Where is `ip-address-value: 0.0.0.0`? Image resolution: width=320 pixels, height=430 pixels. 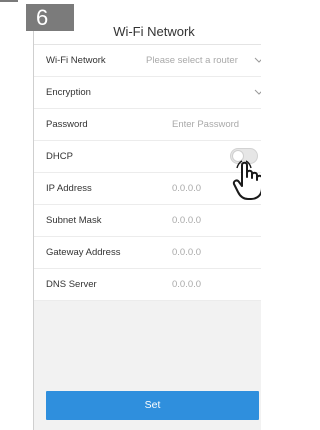 ip-address-value: 0.0.0.0 is located at coordinates (186, 188).